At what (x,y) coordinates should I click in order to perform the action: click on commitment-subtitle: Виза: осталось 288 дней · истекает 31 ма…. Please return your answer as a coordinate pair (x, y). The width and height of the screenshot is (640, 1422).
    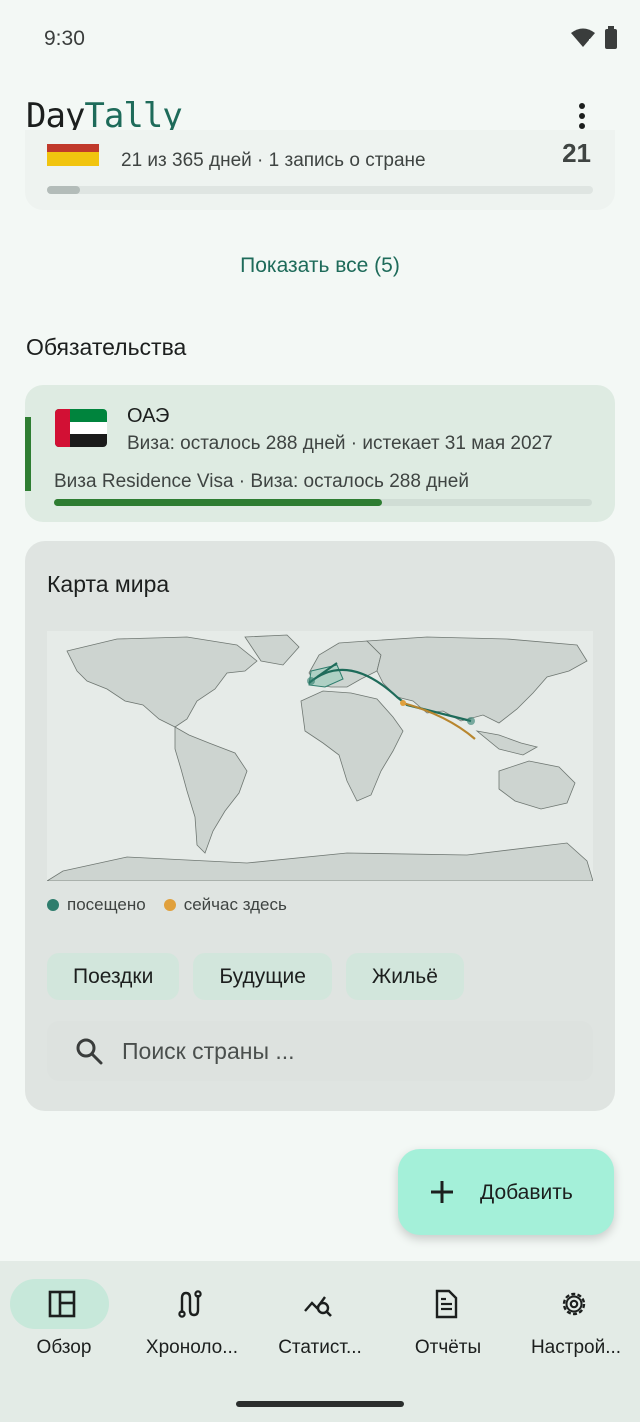
    Looking at the image, I should click on (340, 443).